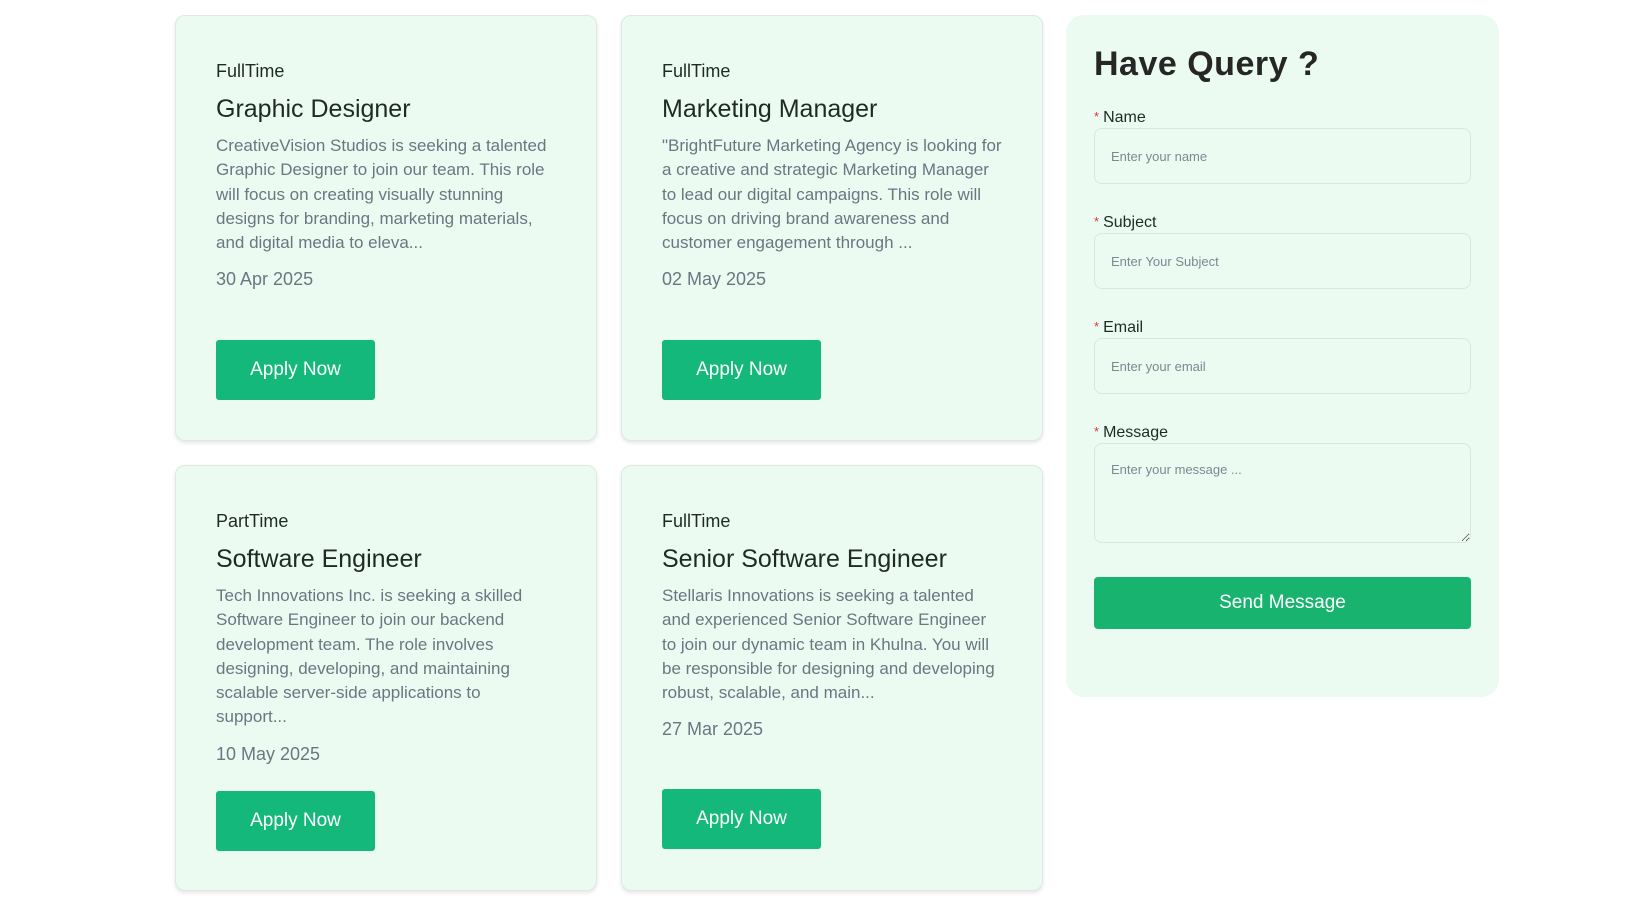 This screenshot has width=1643, height=909. Describe the element at coordinates (265, 279) in the screenshot. I see `job-date: 30 Apr 2025` at that location.